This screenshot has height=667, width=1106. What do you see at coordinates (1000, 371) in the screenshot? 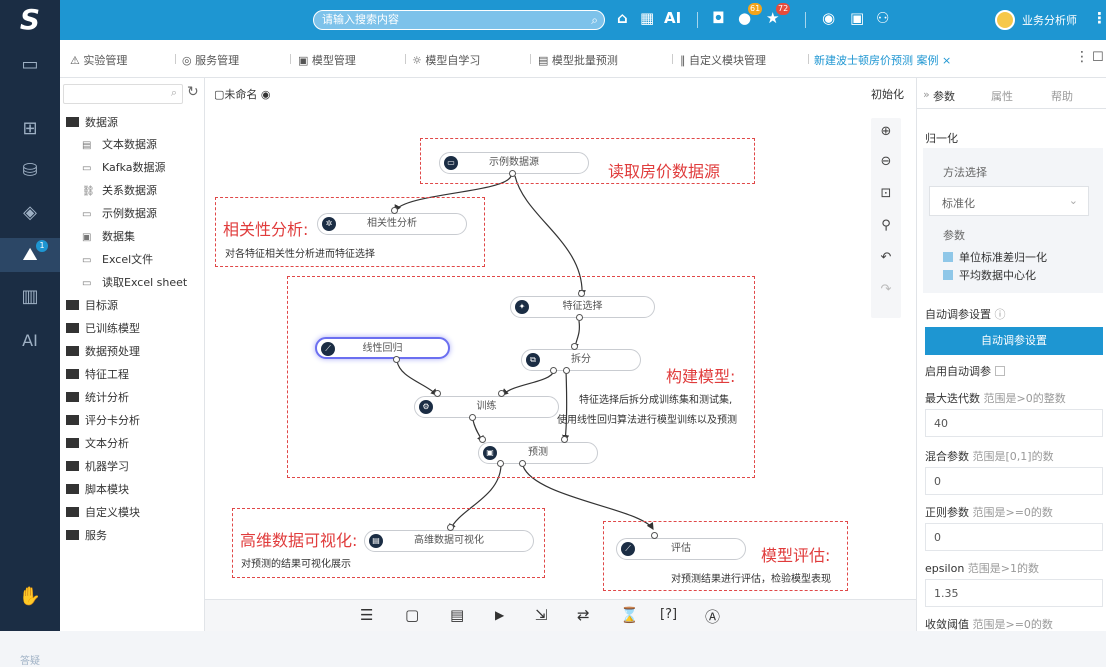
I see `enable-auto-checkbox` at bounding box center [1000, 371].